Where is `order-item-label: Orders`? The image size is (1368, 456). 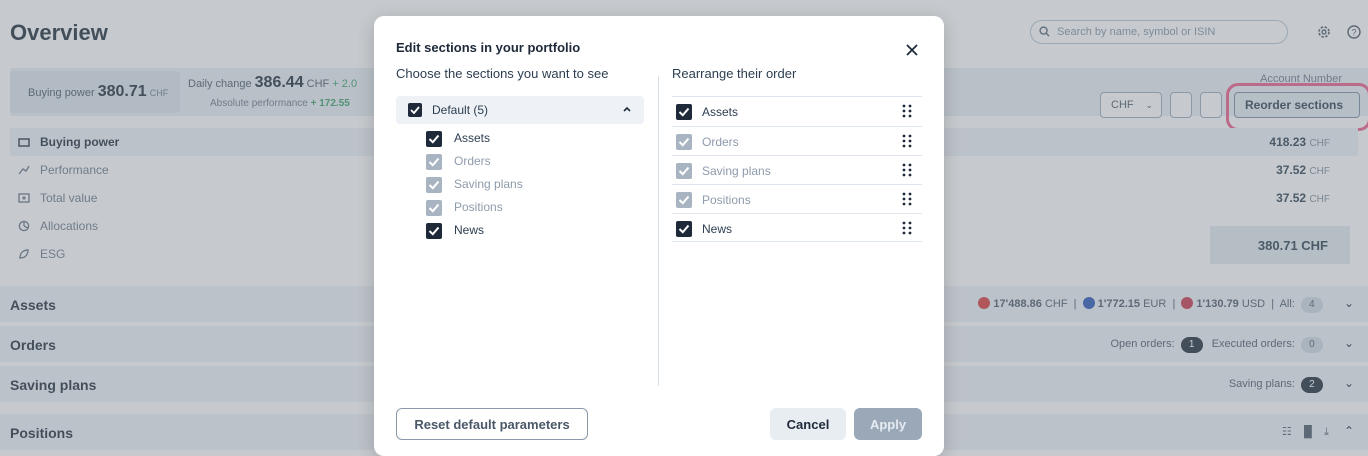
order-item-label: Orders is located at coordinates (720, 142).